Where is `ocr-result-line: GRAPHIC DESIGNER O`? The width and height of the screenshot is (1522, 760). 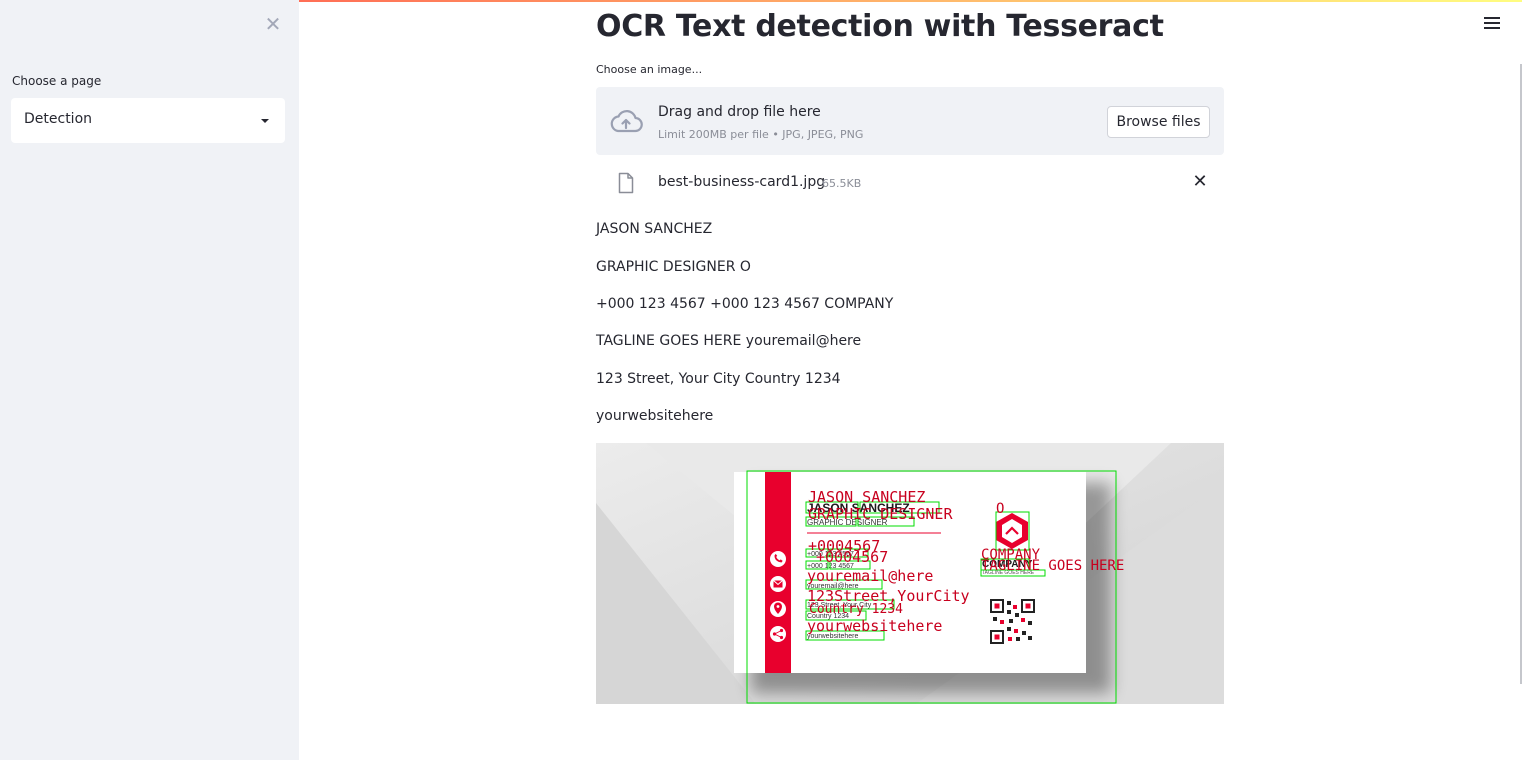 ocr-result-line: GRAPHIC DESIGNER O is located at coordinates (673, 267).